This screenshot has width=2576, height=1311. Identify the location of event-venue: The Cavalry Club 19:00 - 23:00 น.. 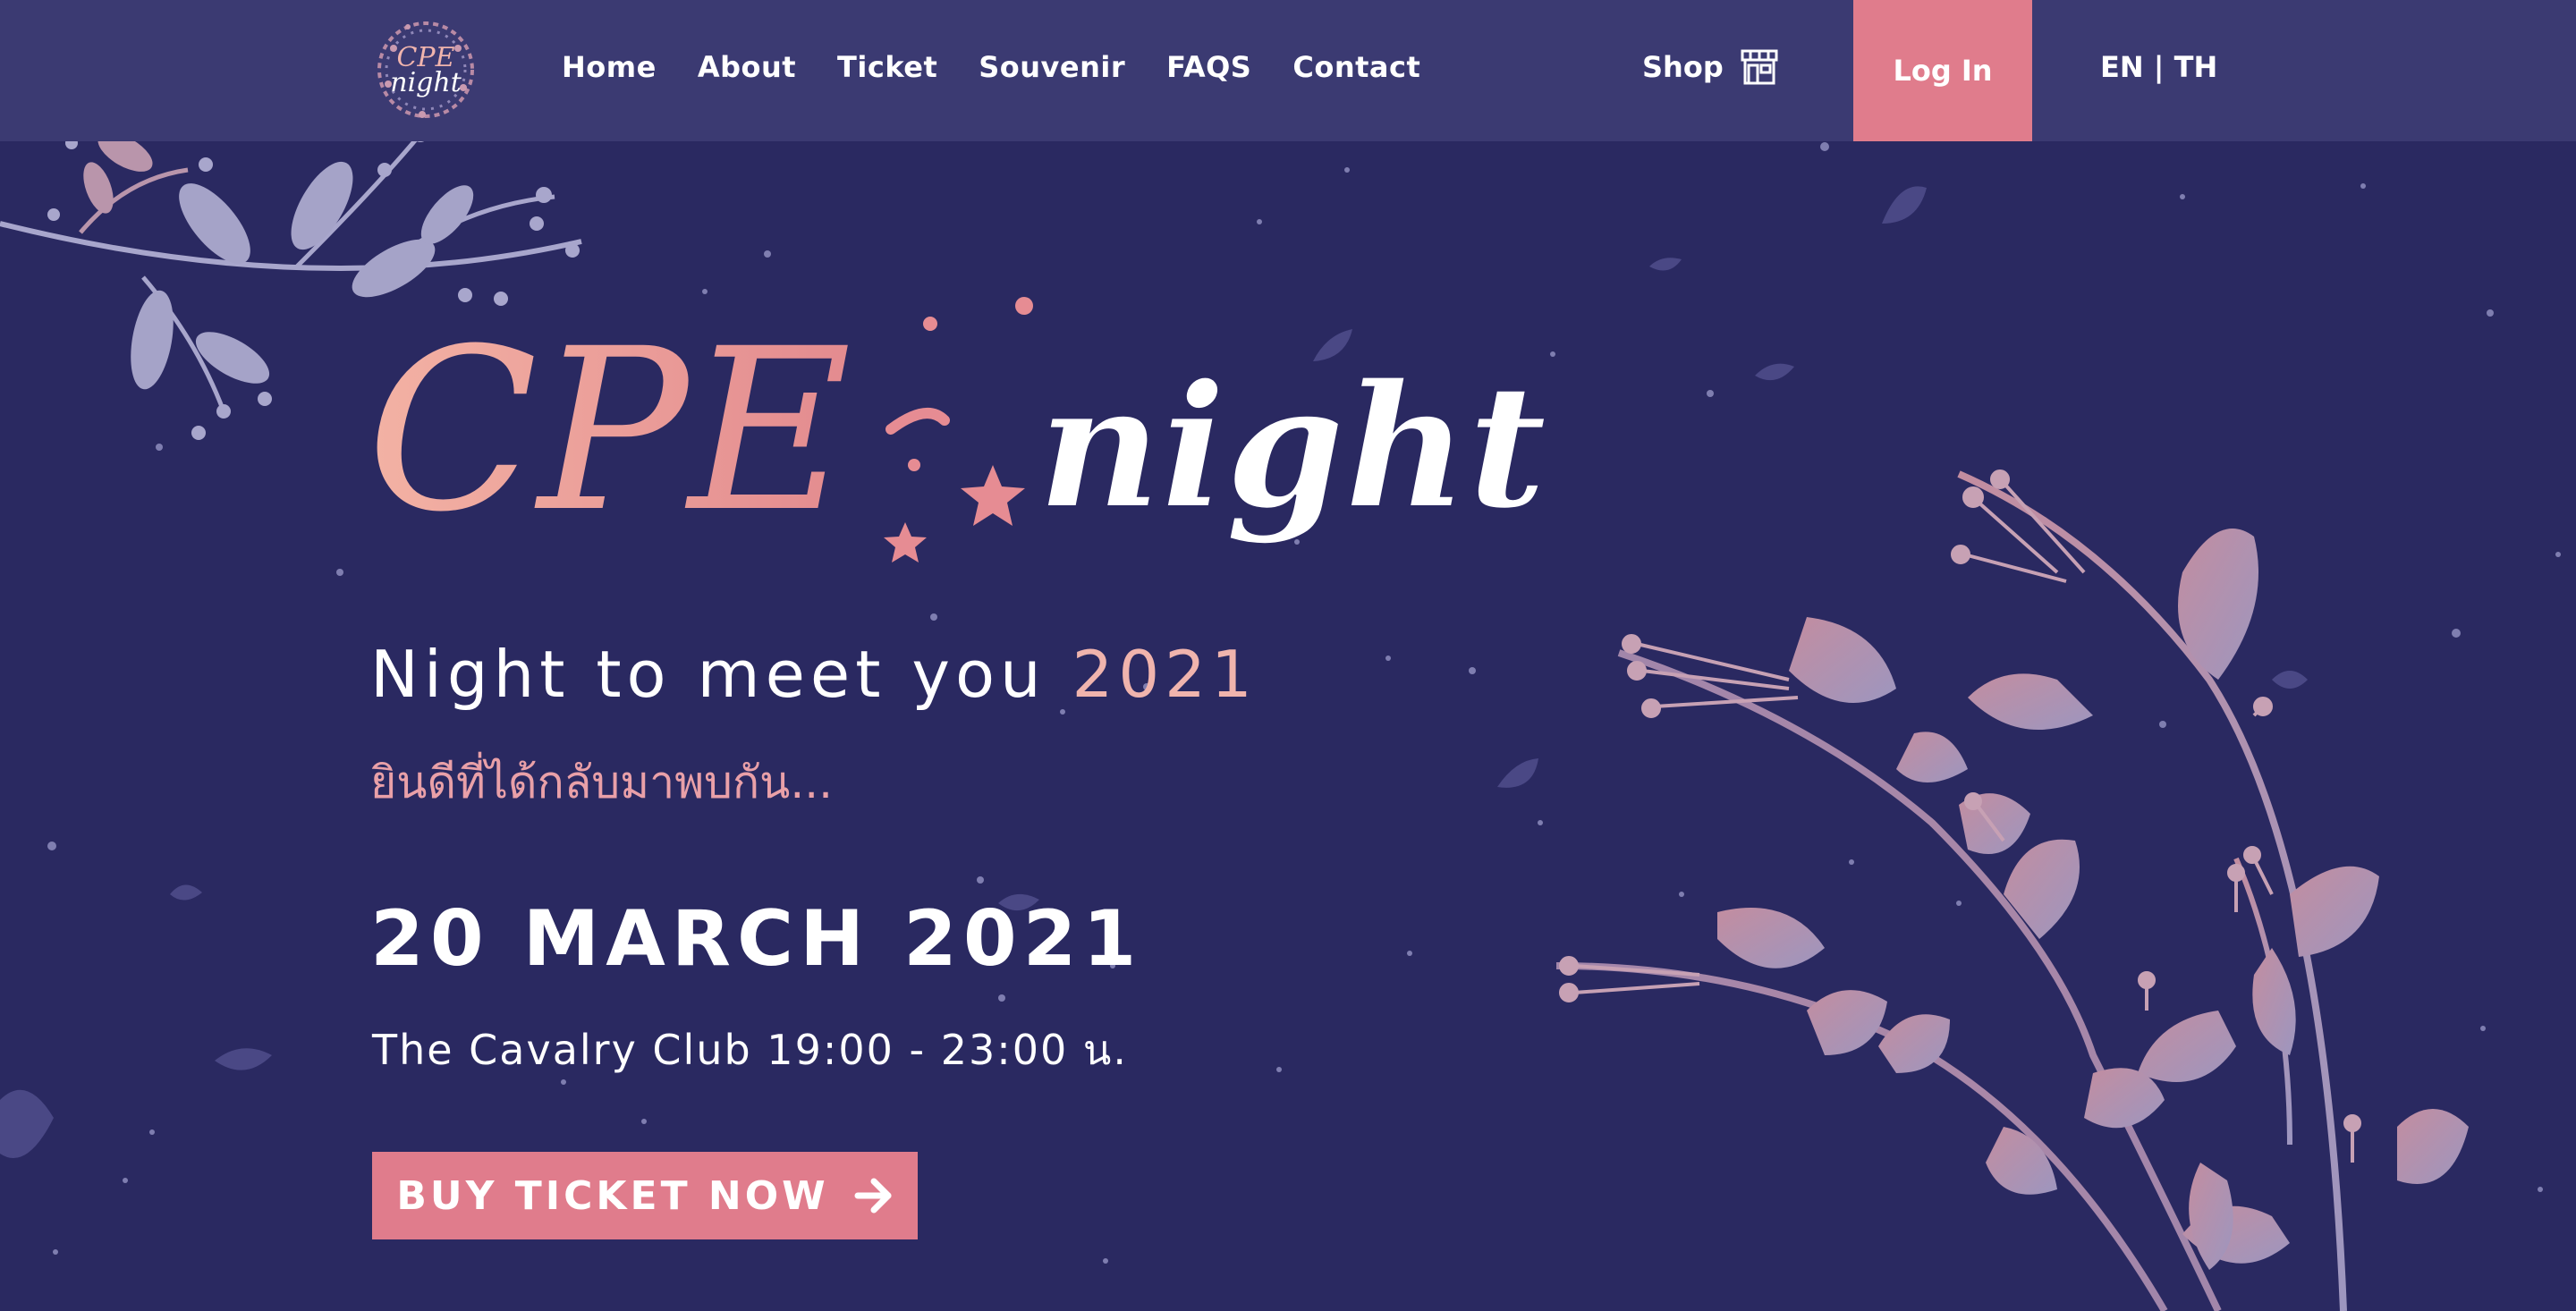
(750, 1050).